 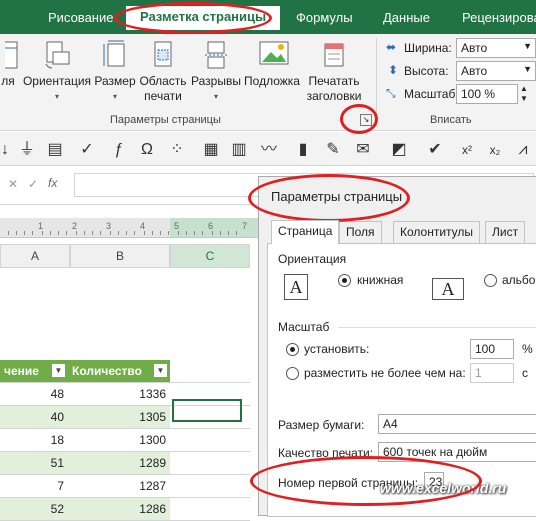 I want to click on table-cell: 51, so click(x=34, y=463).